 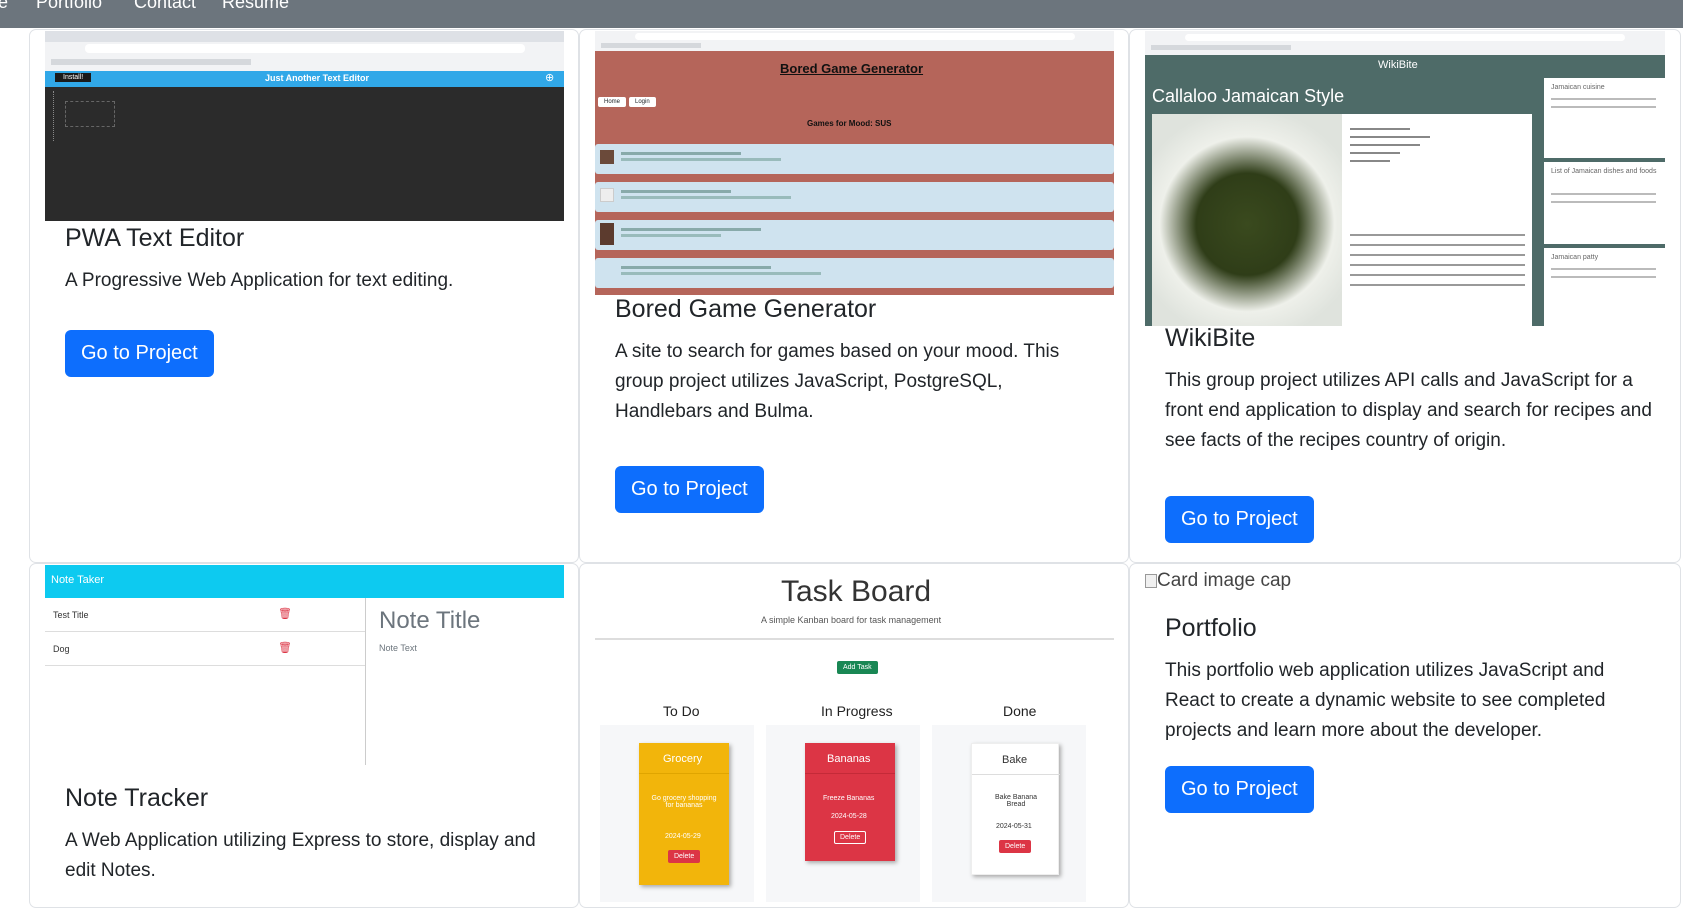 I want to click on column-heading-done: Done, so click(x=1020, y=711).